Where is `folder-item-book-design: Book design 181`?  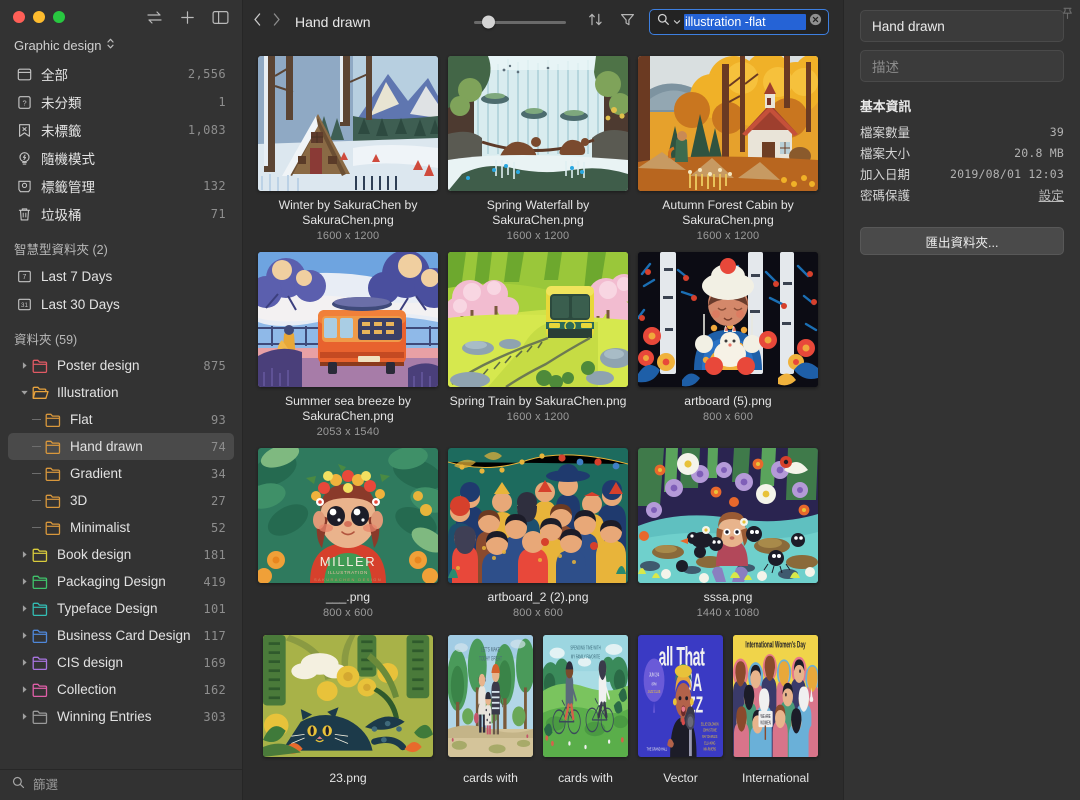 folder-item-book-design: Book design 181 is located at coordinates (121, 554).